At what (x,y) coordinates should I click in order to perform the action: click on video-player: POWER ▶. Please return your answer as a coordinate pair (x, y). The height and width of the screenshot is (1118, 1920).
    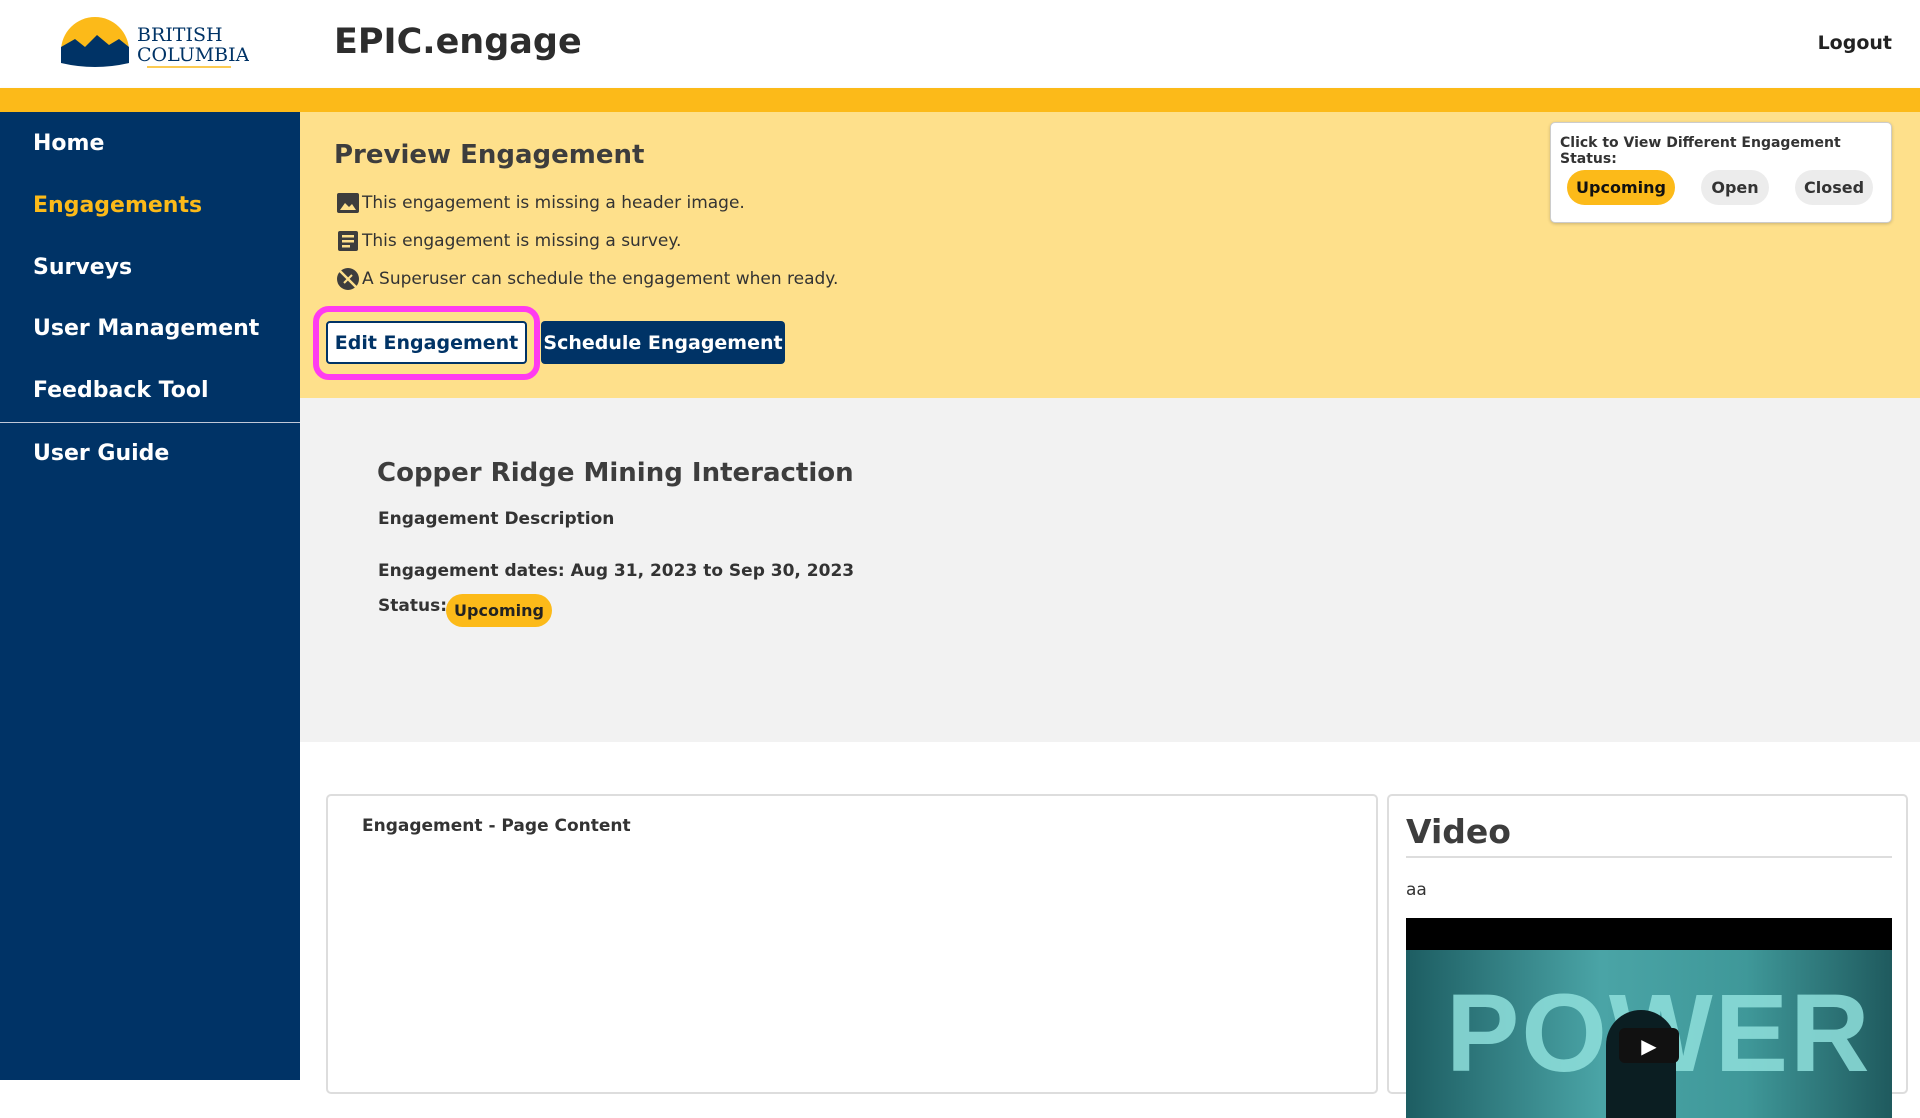
    Looking at the image, I should click on (1649, 1018).